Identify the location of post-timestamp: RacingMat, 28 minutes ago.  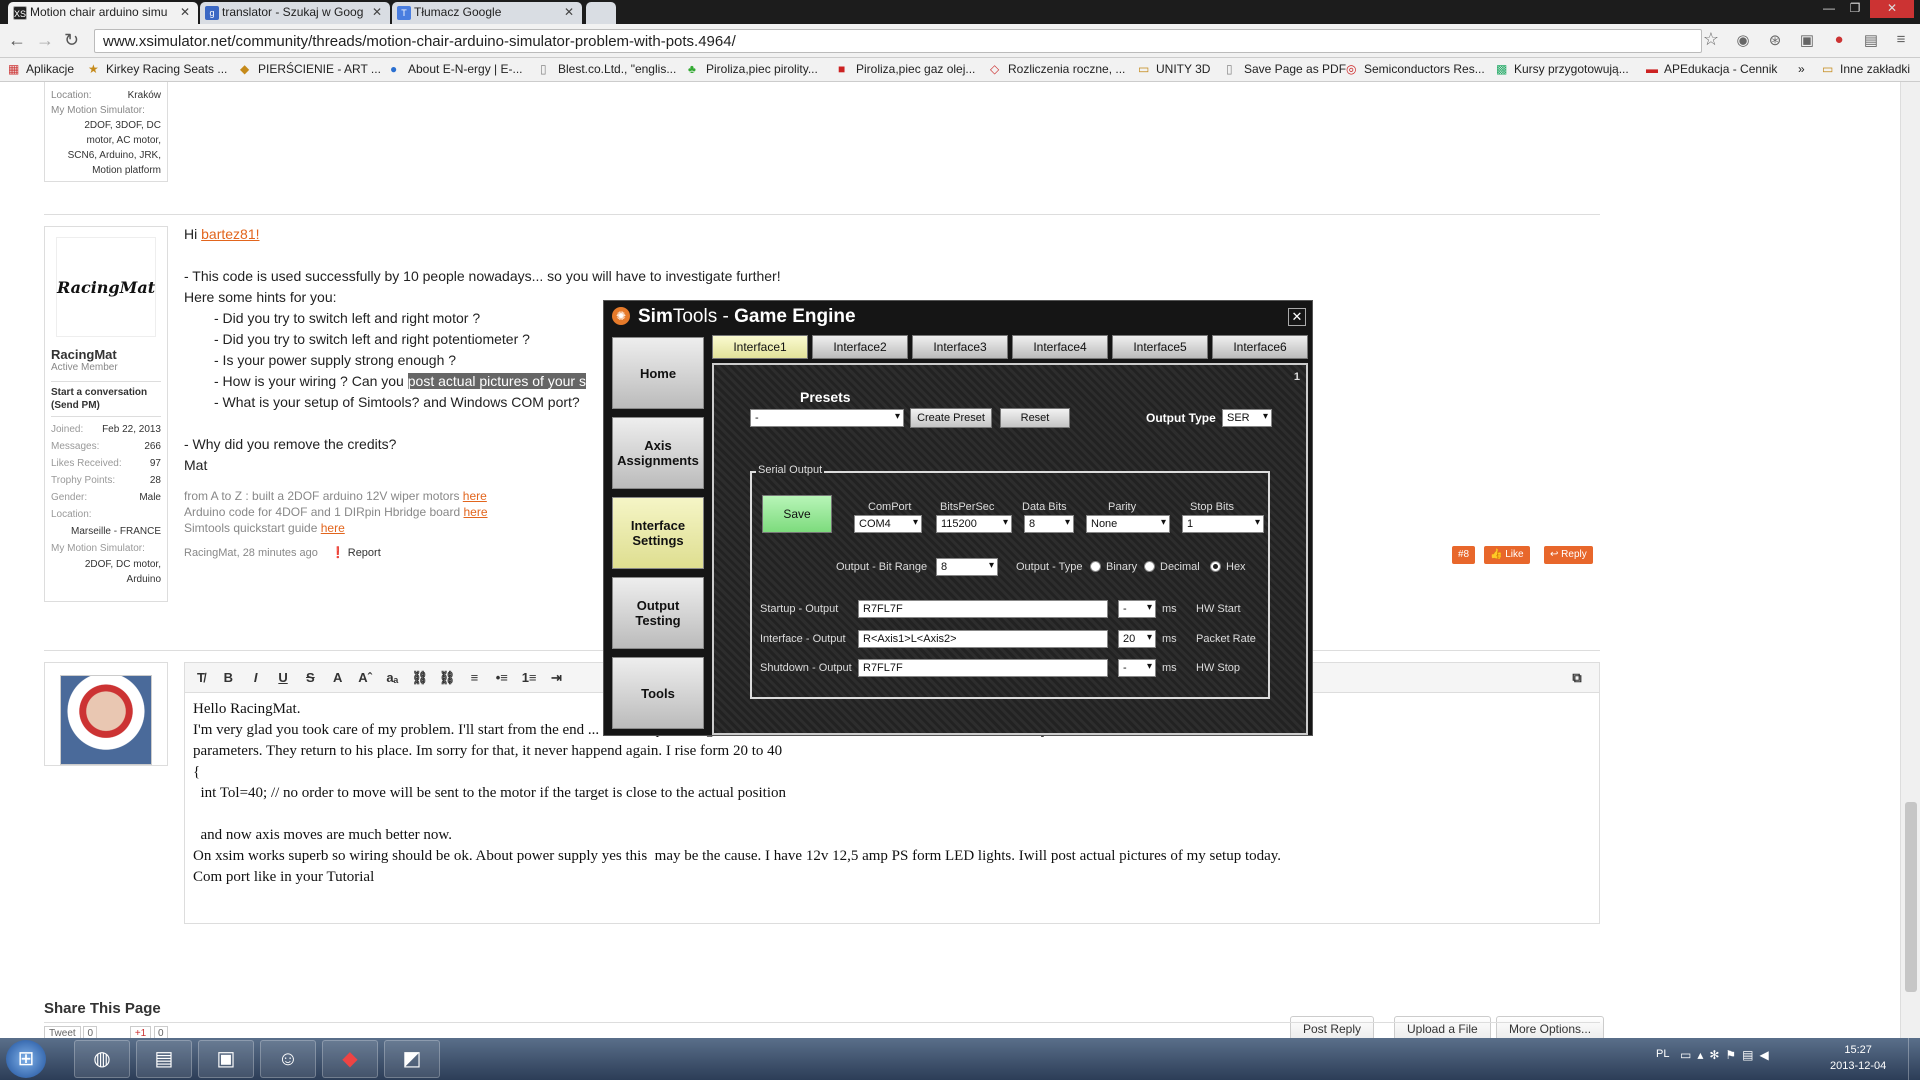
(251, 553).